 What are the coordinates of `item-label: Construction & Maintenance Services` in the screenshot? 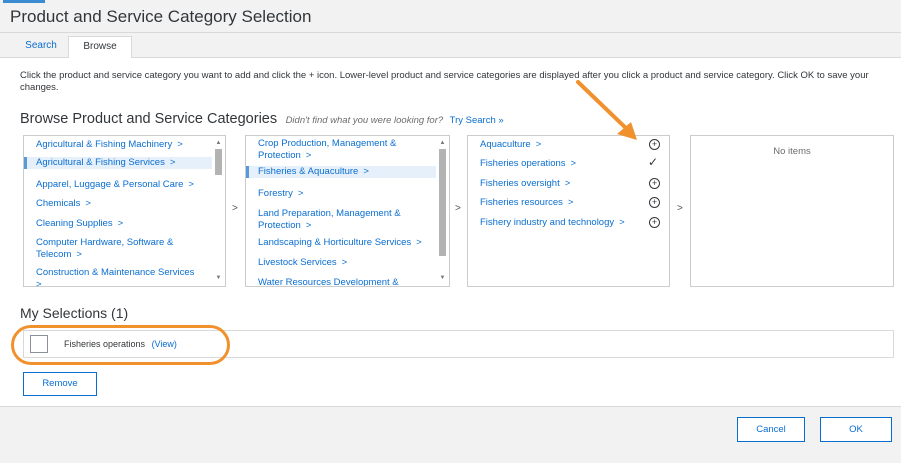 It's located at (115, 272).